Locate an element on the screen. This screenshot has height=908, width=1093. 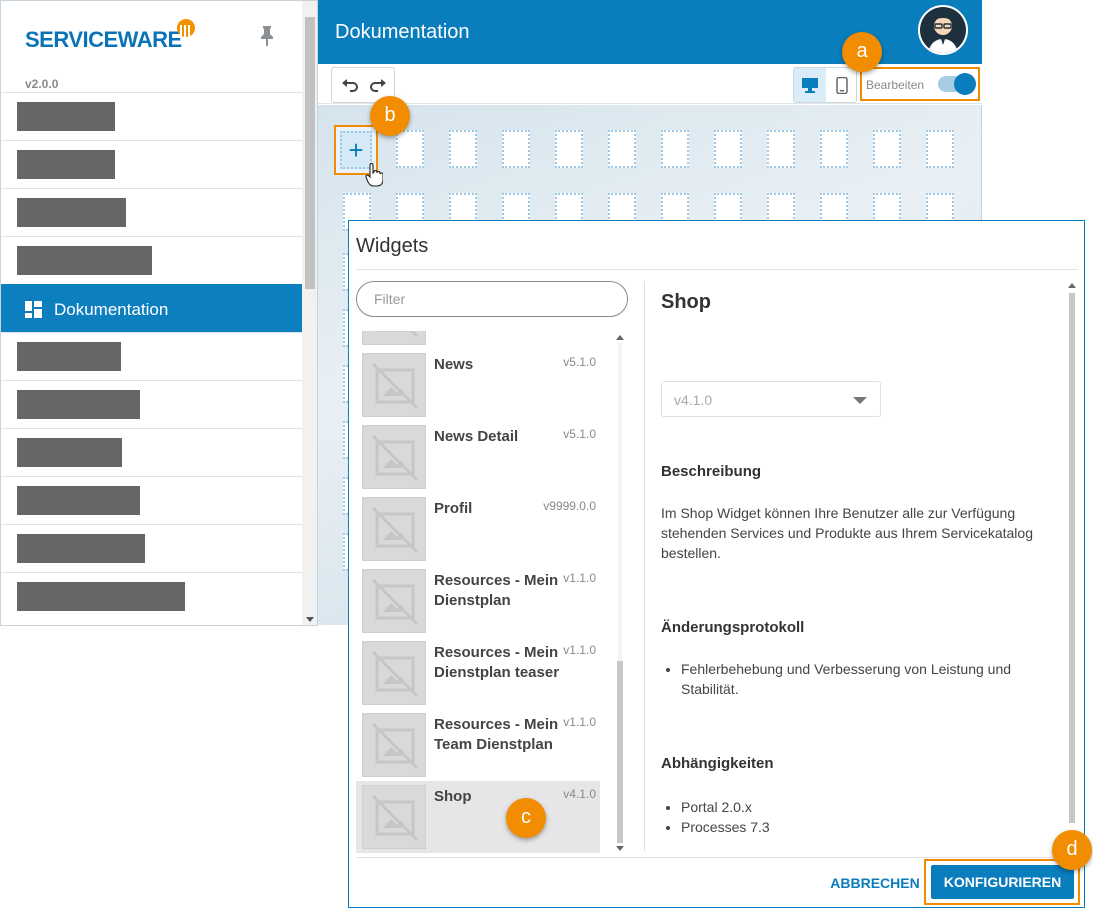
pin-icon is located at coordinates (267, 36).